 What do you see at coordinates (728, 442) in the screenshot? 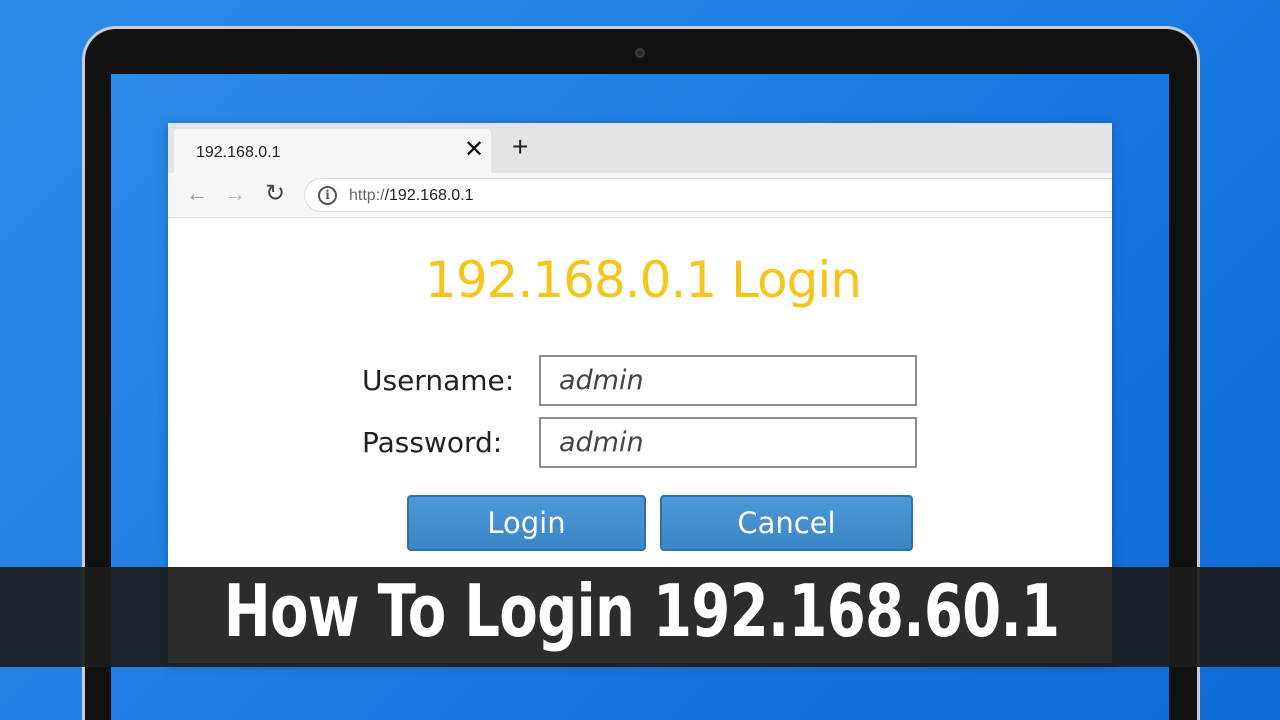
I see `password-field` at bounding box center [728, 442].